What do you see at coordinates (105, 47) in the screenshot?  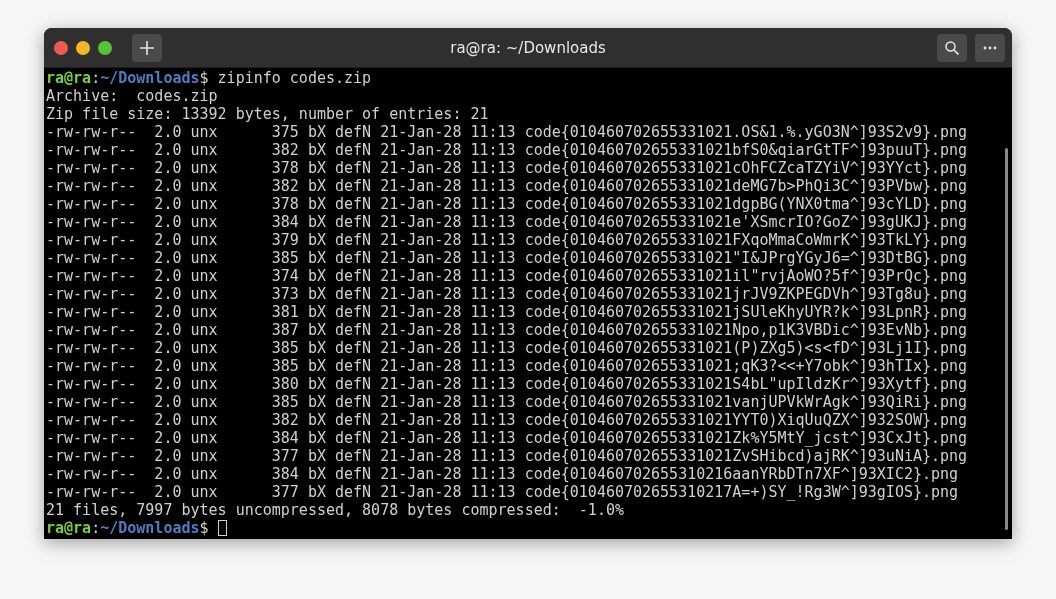 I see `maximize-button` at bounding box center [105, 47].